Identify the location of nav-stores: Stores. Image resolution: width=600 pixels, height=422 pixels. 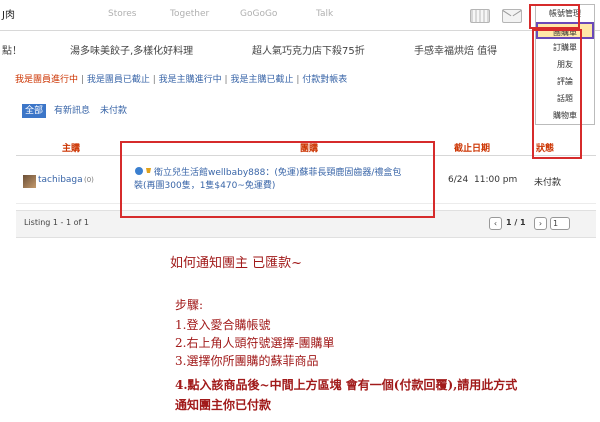
(122, 14).